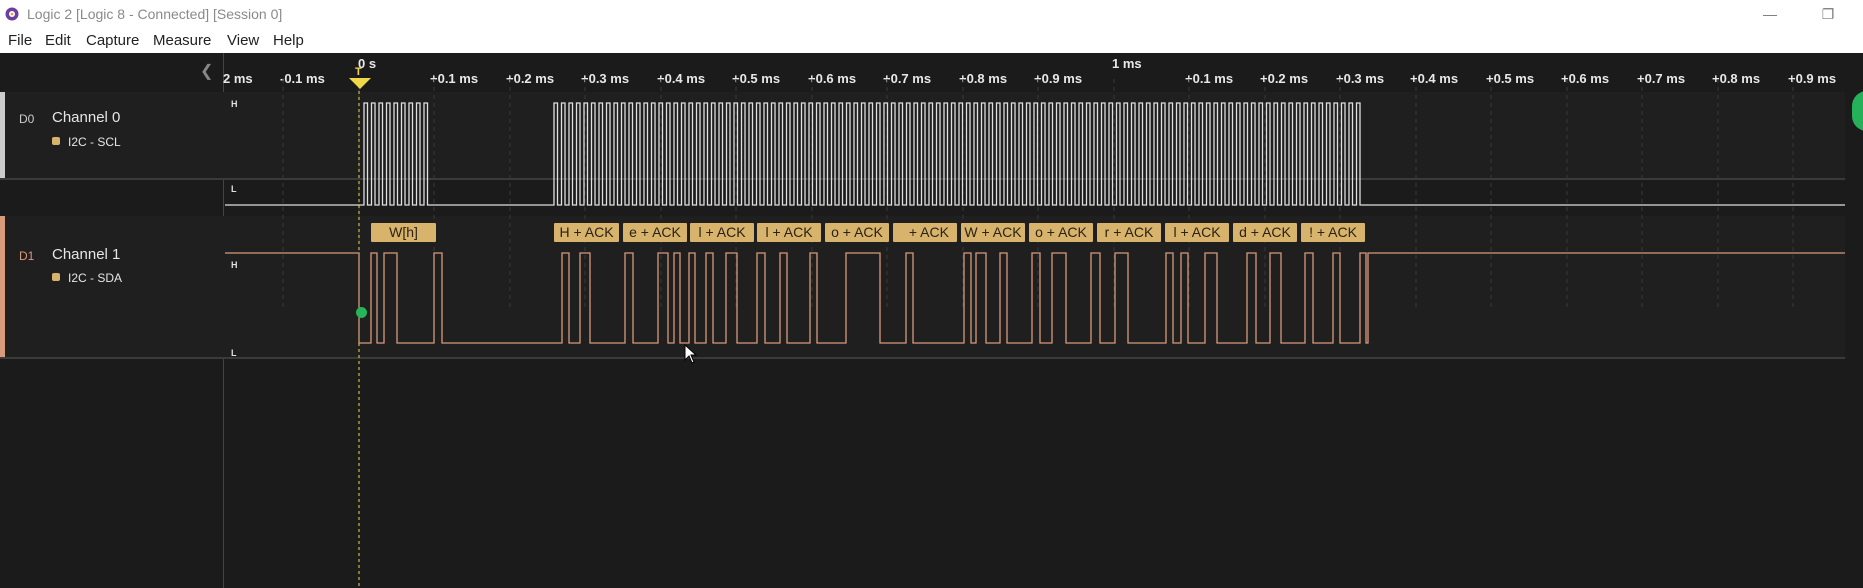  I want to click on menu-capture: Capture, so click(112, 40).